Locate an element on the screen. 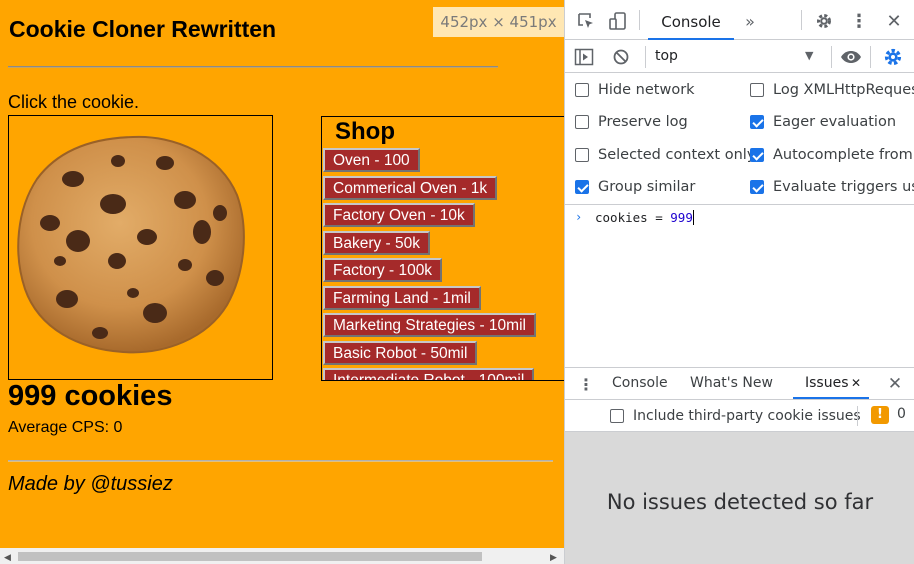  context-select: top ▼ is located at coordinates (740, 56).